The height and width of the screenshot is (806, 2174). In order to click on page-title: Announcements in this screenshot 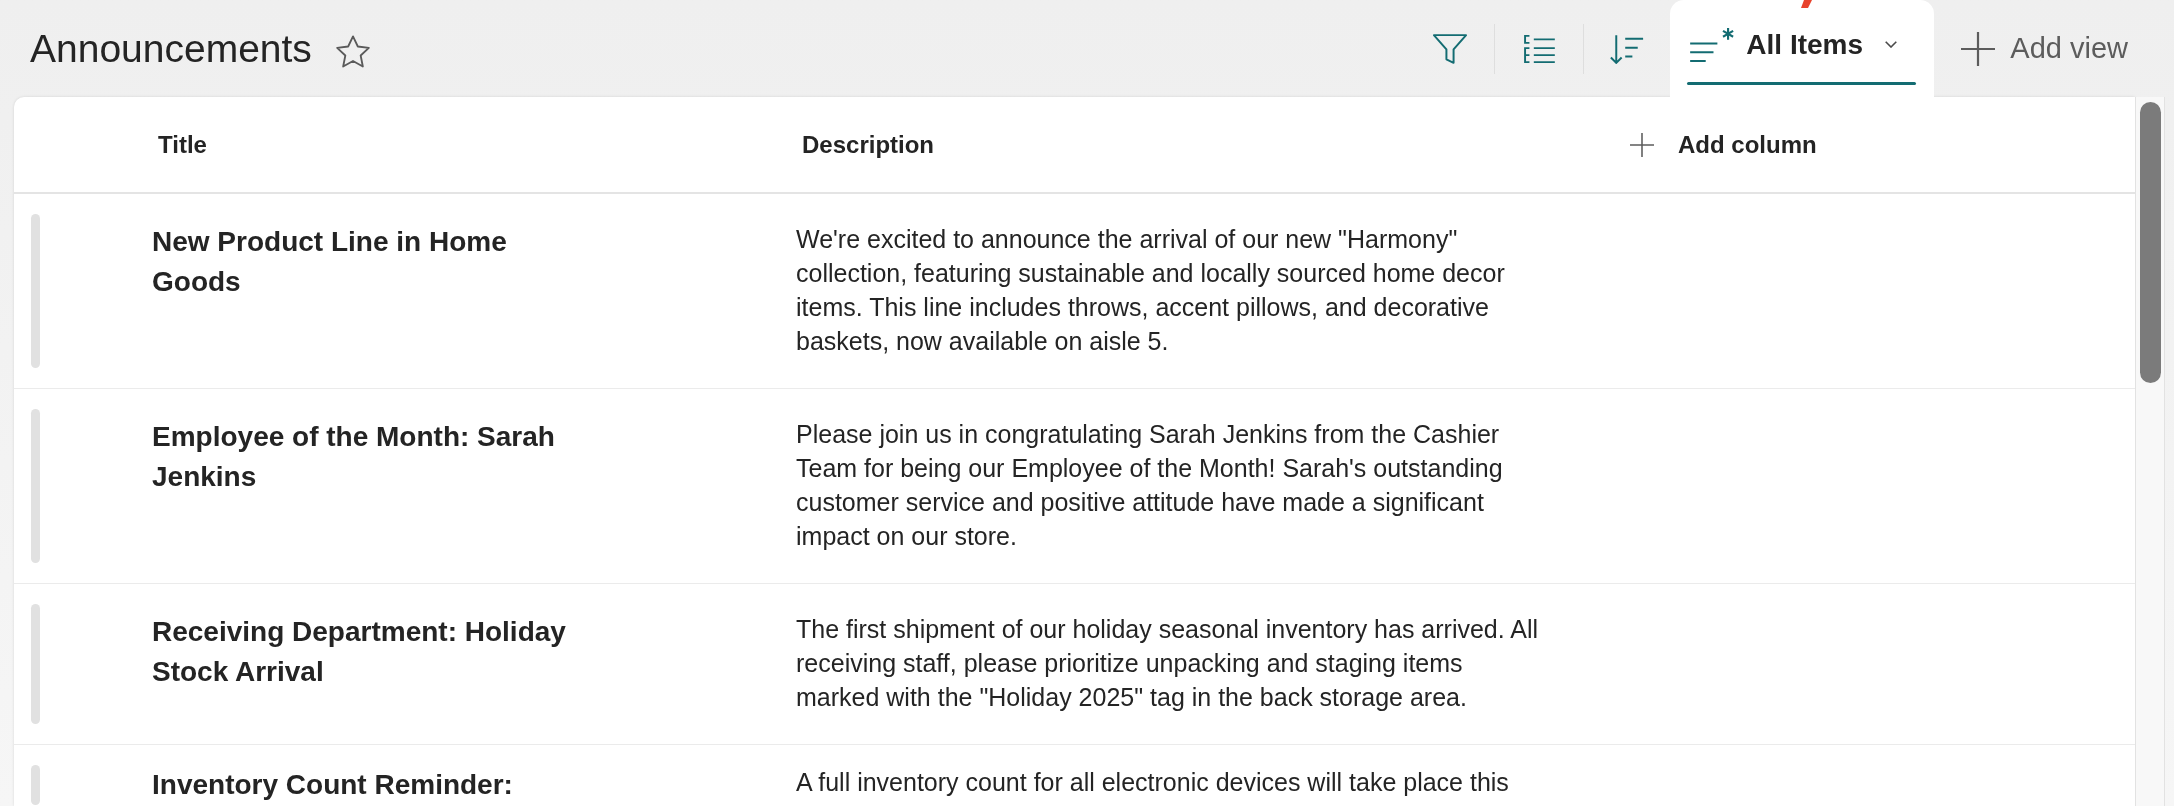, I will do `click(171, 48)`.